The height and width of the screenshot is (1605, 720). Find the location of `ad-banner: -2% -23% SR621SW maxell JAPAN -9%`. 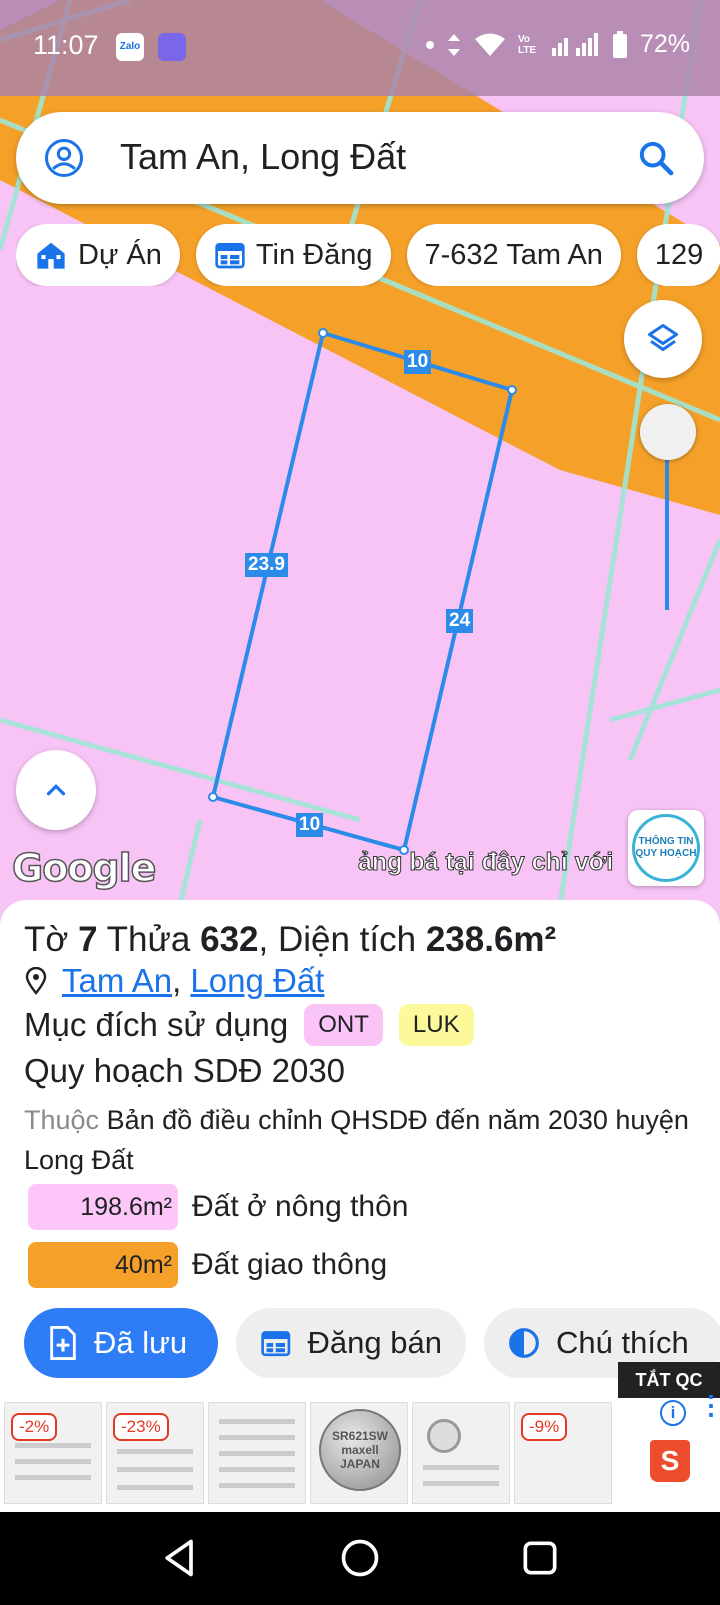

ad-banner: -2% -23% SR621SW maxell JAPAN -9% is located at coordinates (360, 1455).